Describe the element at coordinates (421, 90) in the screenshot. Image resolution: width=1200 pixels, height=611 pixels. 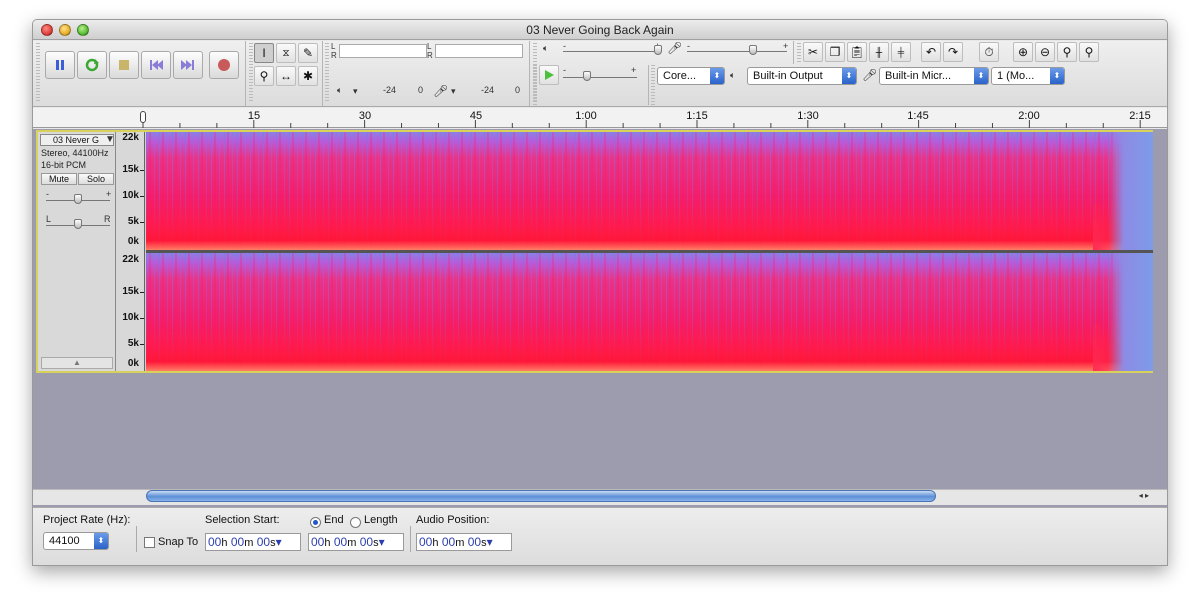
I see `play-meter-mark-0: 0` at that location.